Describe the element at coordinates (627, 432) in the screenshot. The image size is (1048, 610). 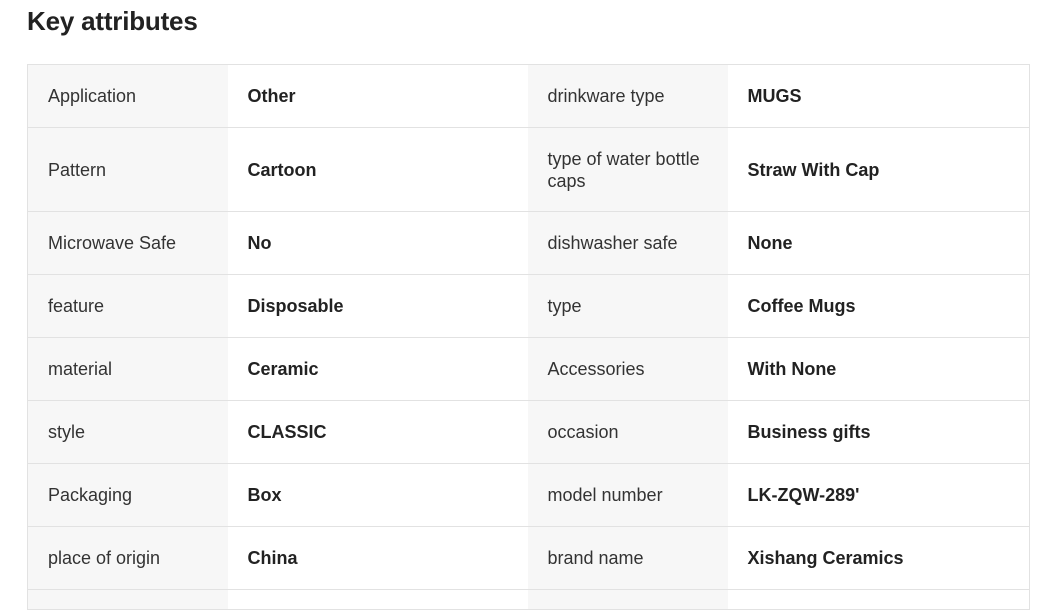
I see `attribute-label: occasion` at that location.